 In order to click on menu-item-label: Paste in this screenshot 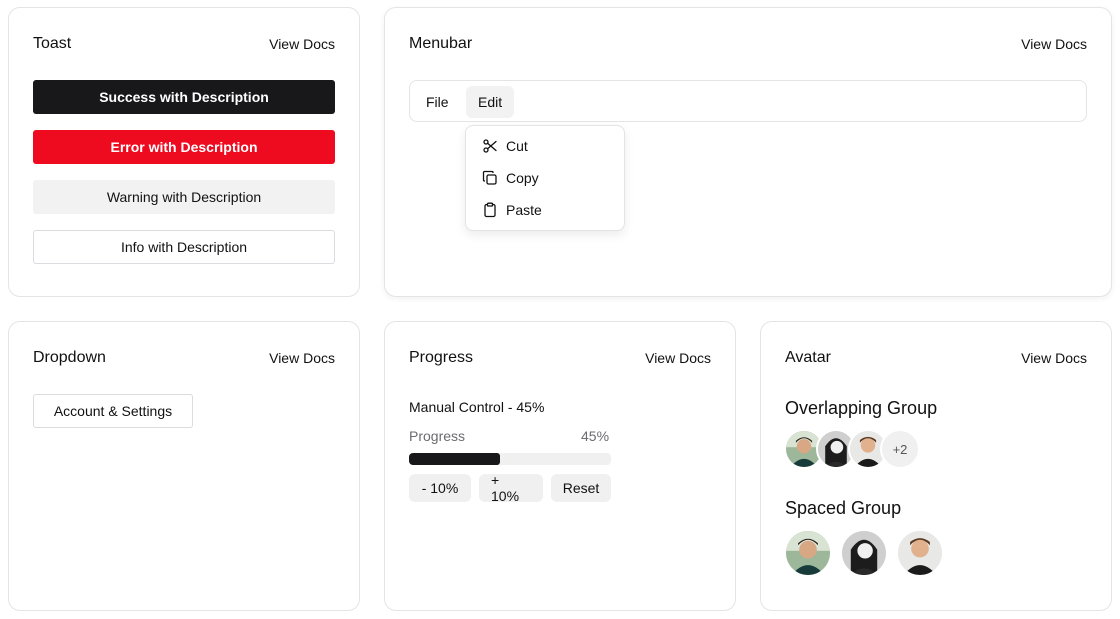, I will do `click(524, 210)`.